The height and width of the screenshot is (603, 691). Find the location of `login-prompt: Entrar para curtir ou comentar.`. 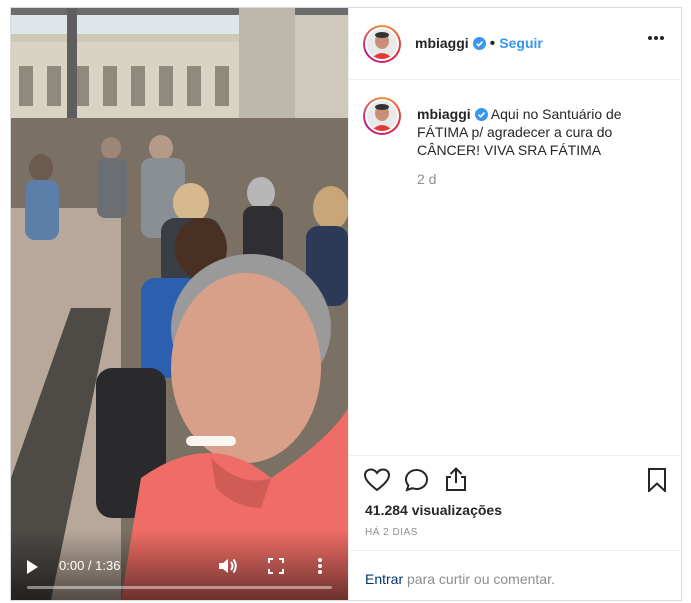

login-prompt: Entrar para curtir ou comentar. is located at coordinates (515, 575).